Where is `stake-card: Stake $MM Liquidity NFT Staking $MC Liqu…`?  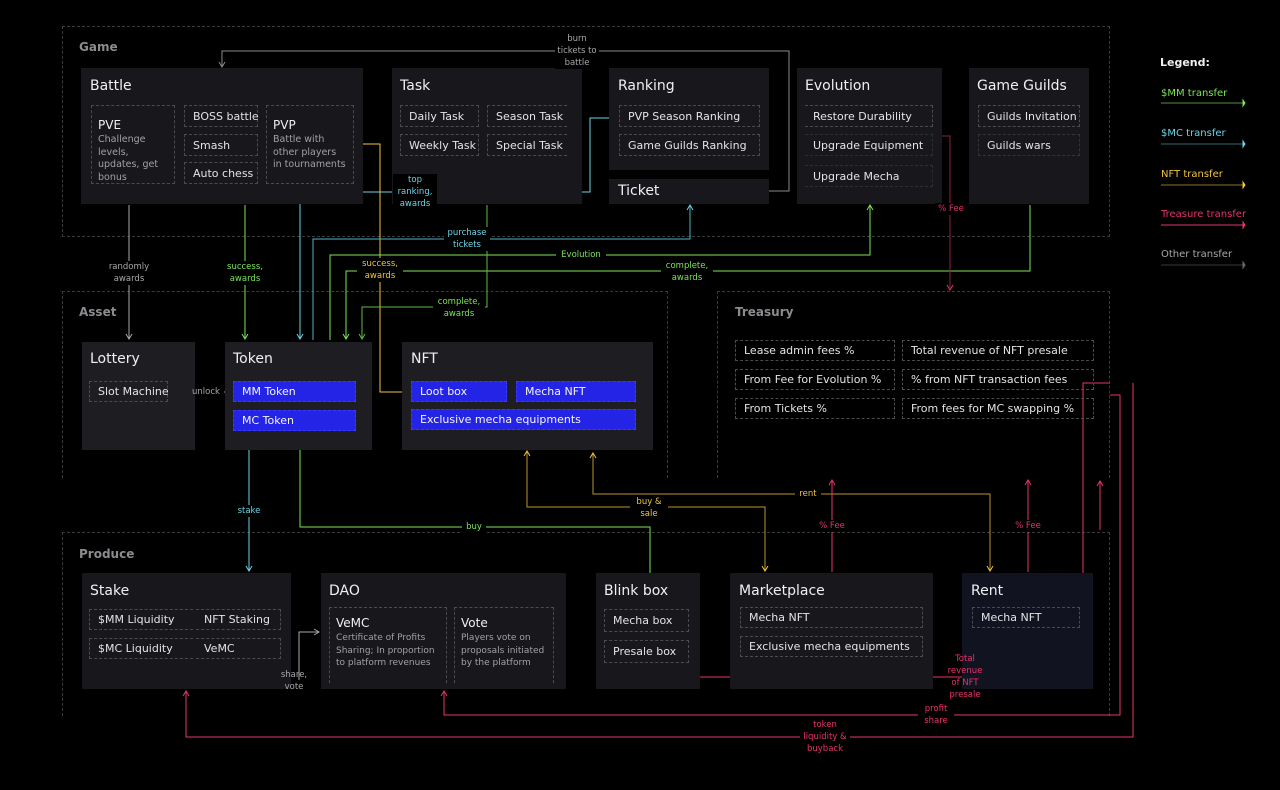
stake-card: Stake $MM Liquidity NFT Staking $MC Liqu… is located at coordinates (186, 631).